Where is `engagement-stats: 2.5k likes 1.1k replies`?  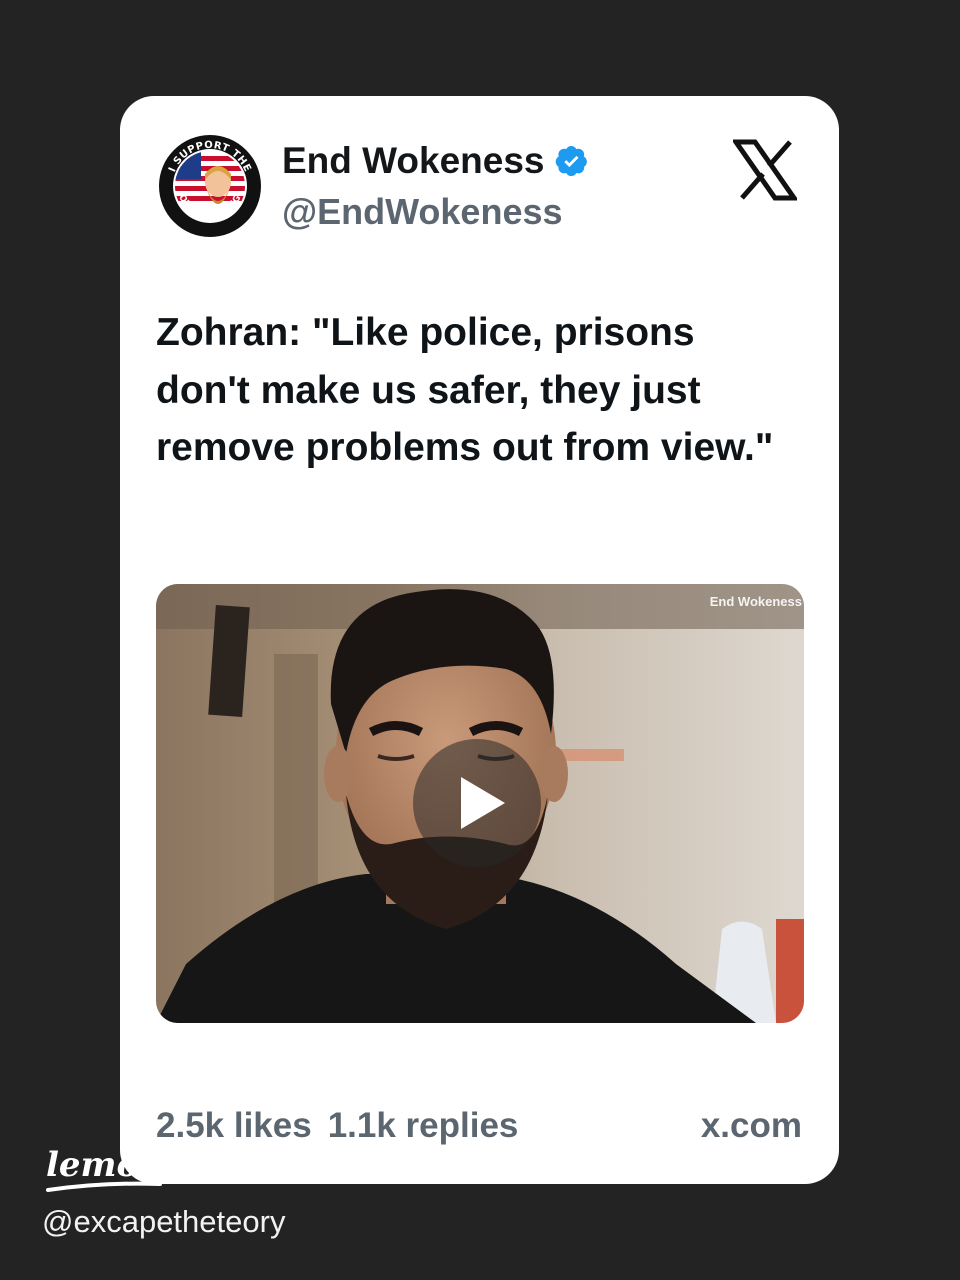
engagement-stats: 2.5k likes 1.1k replies is located at coordinates (337, 1126).